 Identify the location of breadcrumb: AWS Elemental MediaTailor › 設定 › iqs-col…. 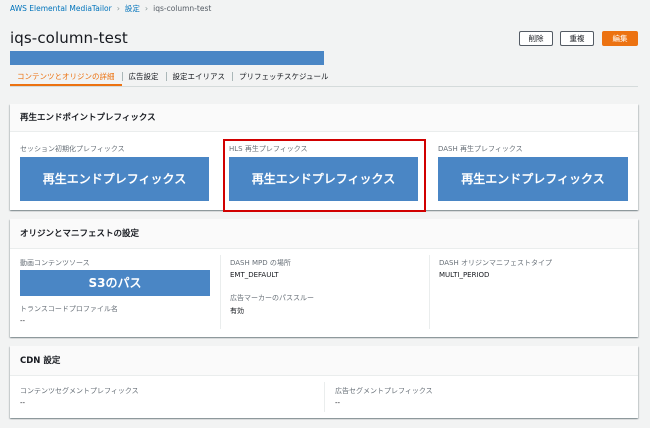
(110, 8).